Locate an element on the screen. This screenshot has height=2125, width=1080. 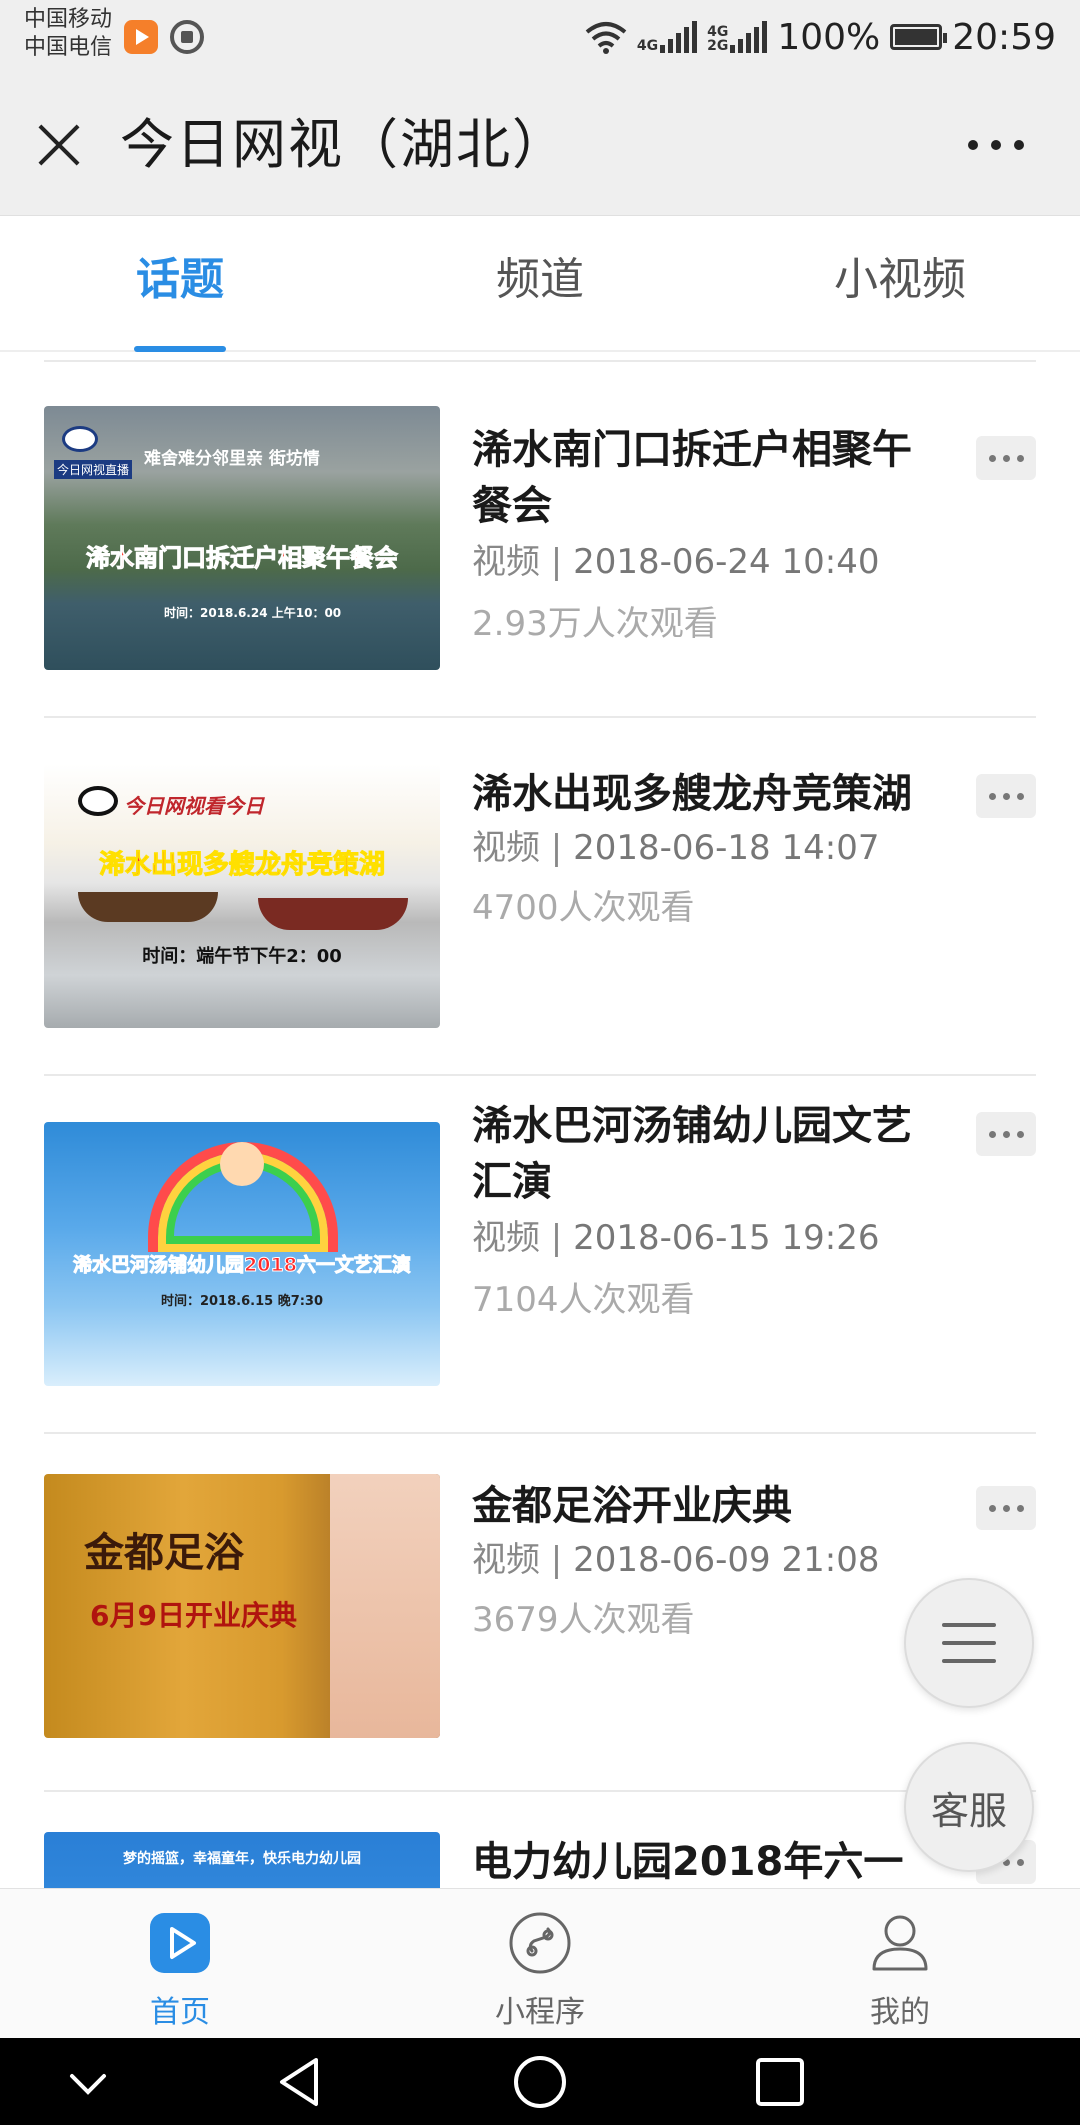
item-title: 金都足浴开业庆典 is located at coordinates (702, 1506).